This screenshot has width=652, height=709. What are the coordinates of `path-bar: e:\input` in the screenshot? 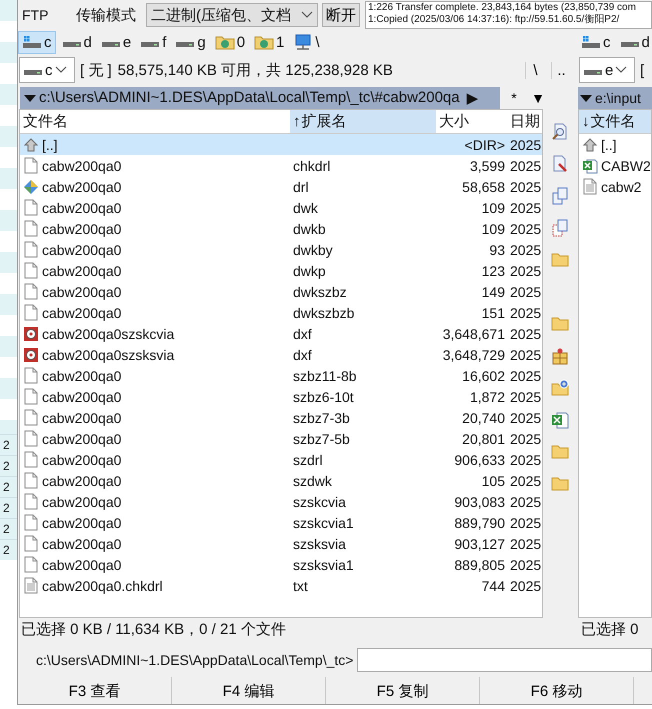 It's located at (615, 97).